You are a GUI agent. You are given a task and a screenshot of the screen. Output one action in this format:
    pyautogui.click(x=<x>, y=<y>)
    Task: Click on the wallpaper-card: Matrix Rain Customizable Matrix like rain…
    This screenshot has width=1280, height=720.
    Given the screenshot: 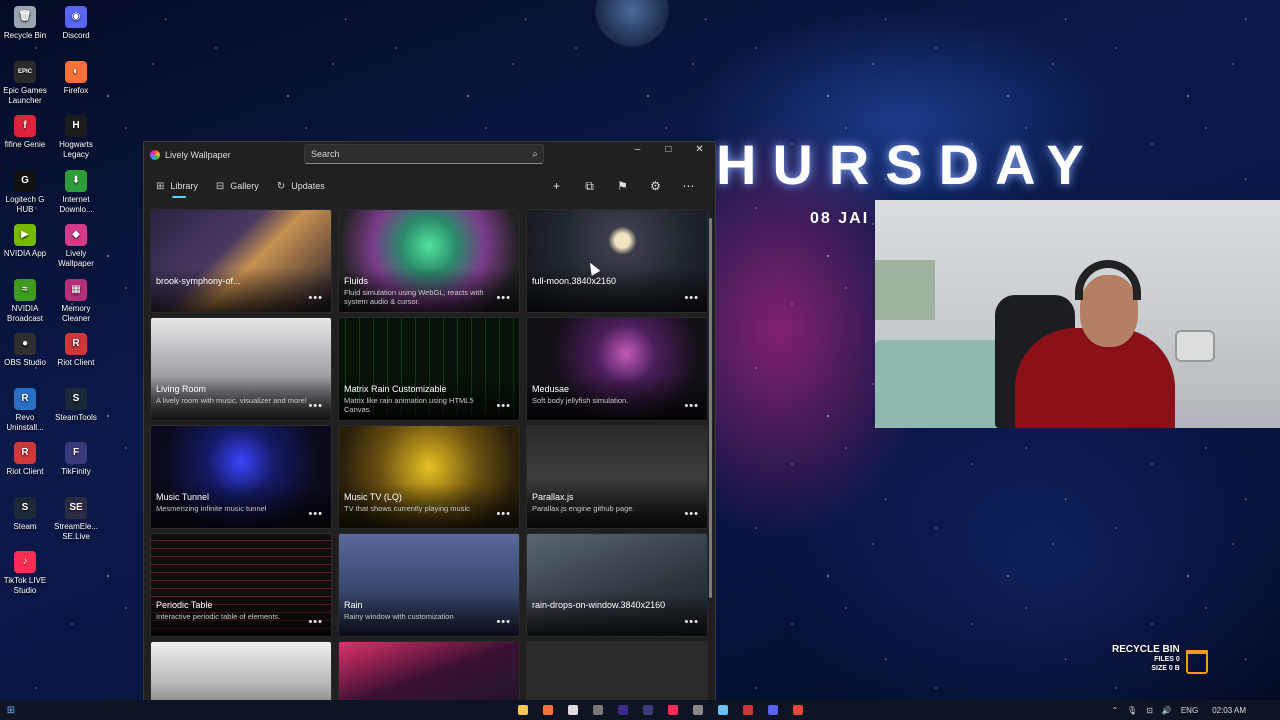 What is the action you would take?
    pyautogui.click(x=429, y=369)
    